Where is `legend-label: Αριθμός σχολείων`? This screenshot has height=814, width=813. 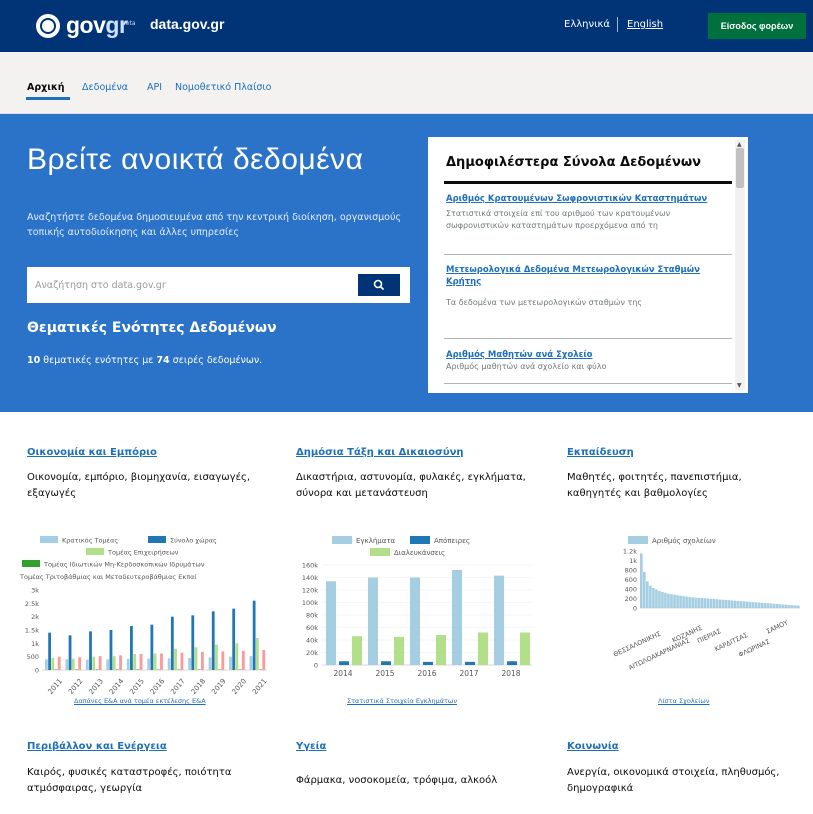 legend-label: Αριθμός σχολείων is located at coordinates (684, 541).